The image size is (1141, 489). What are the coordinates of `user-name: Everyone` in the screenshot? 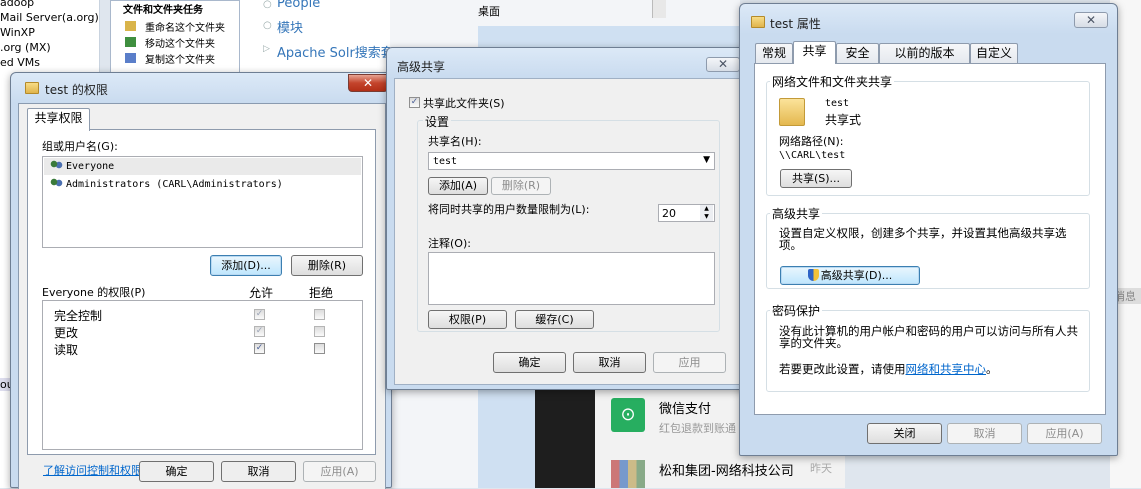 It's located at (90, 166).